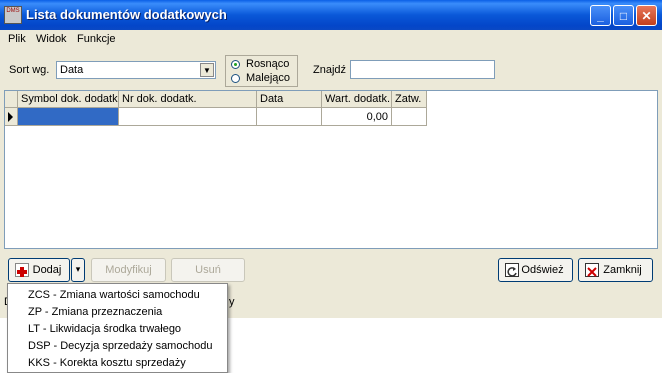 Image resolution: width=662 pixels, height=373 pixels. I want to click on add-button: Dodaj, so click(39, 270).